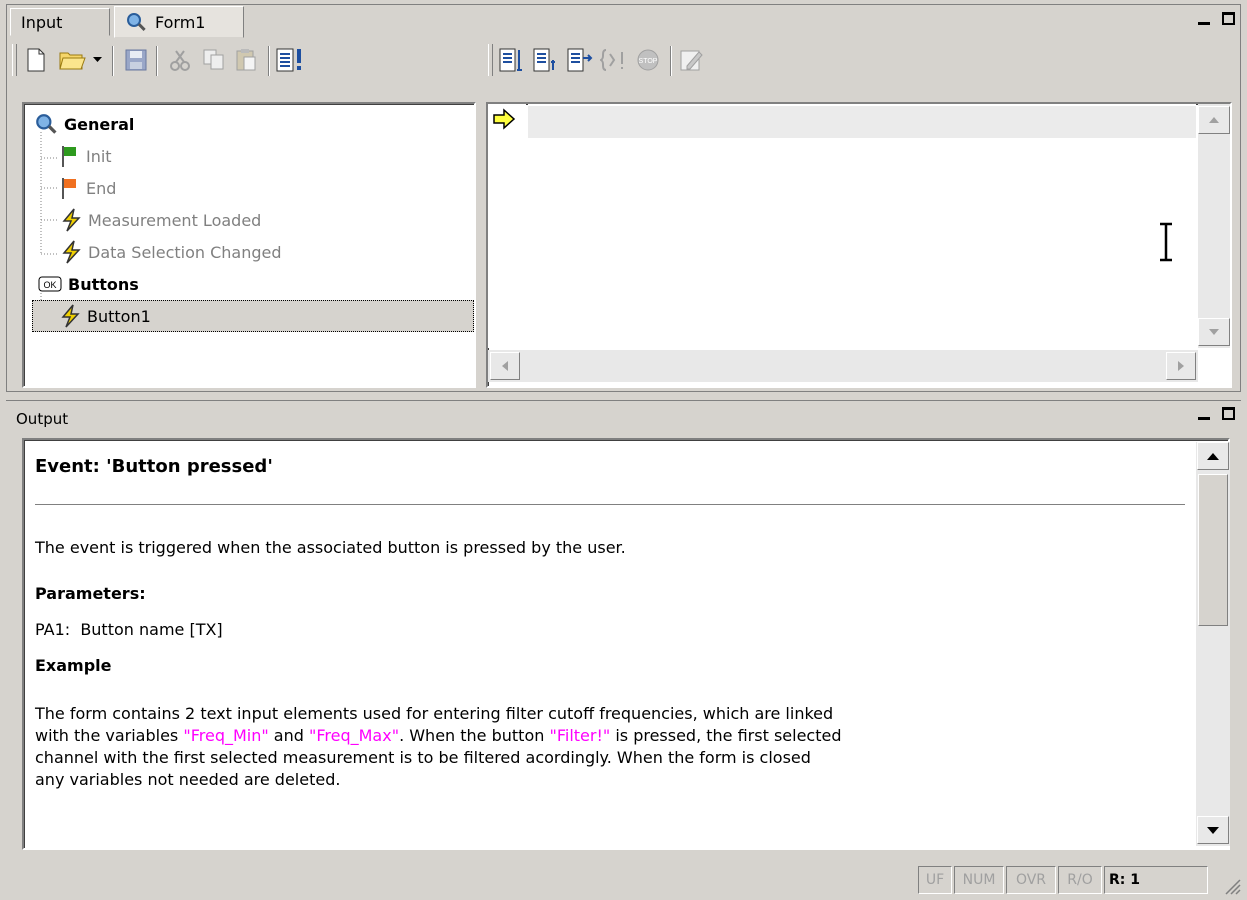  What do you see at coordinates (610, 504) in the screenshot?
I see `divider` at bounding box center [610, 504].